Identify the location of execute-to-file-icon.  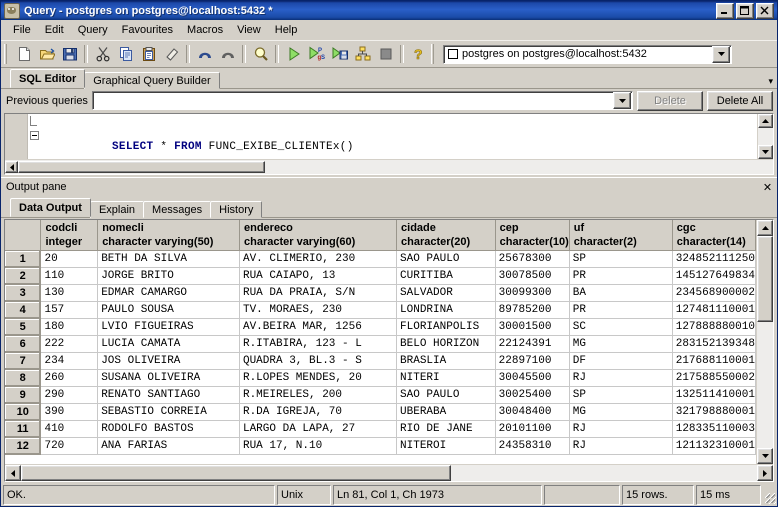
(339, 54).